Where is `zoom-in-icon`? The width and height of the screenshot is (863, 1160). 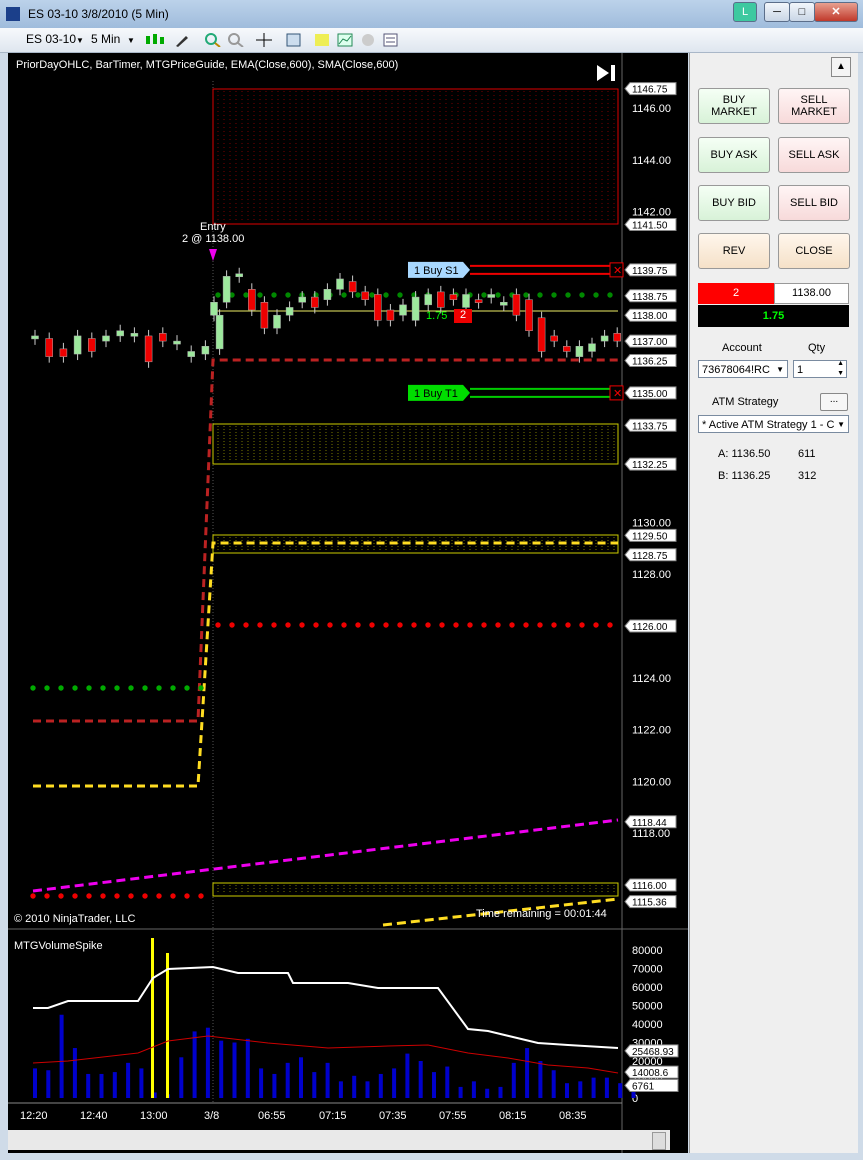
zoom-in-icon is located at coordinates (213, 40).